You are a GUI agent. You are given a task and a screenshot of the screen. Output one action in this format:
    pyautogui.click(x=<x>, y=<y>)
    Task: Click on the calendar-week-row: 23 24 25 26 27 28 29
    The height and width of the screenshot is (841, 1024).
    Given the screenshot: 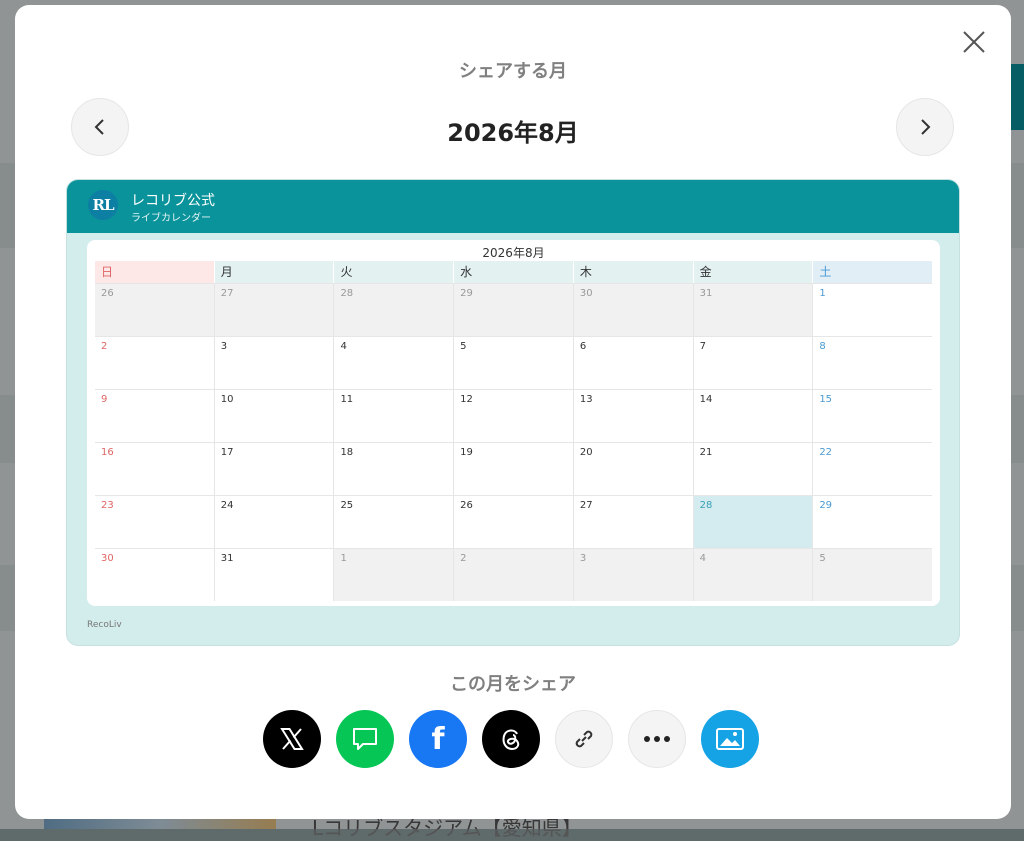 What is the action you would take?
    pyautogui.click(x=514, y=521)
    